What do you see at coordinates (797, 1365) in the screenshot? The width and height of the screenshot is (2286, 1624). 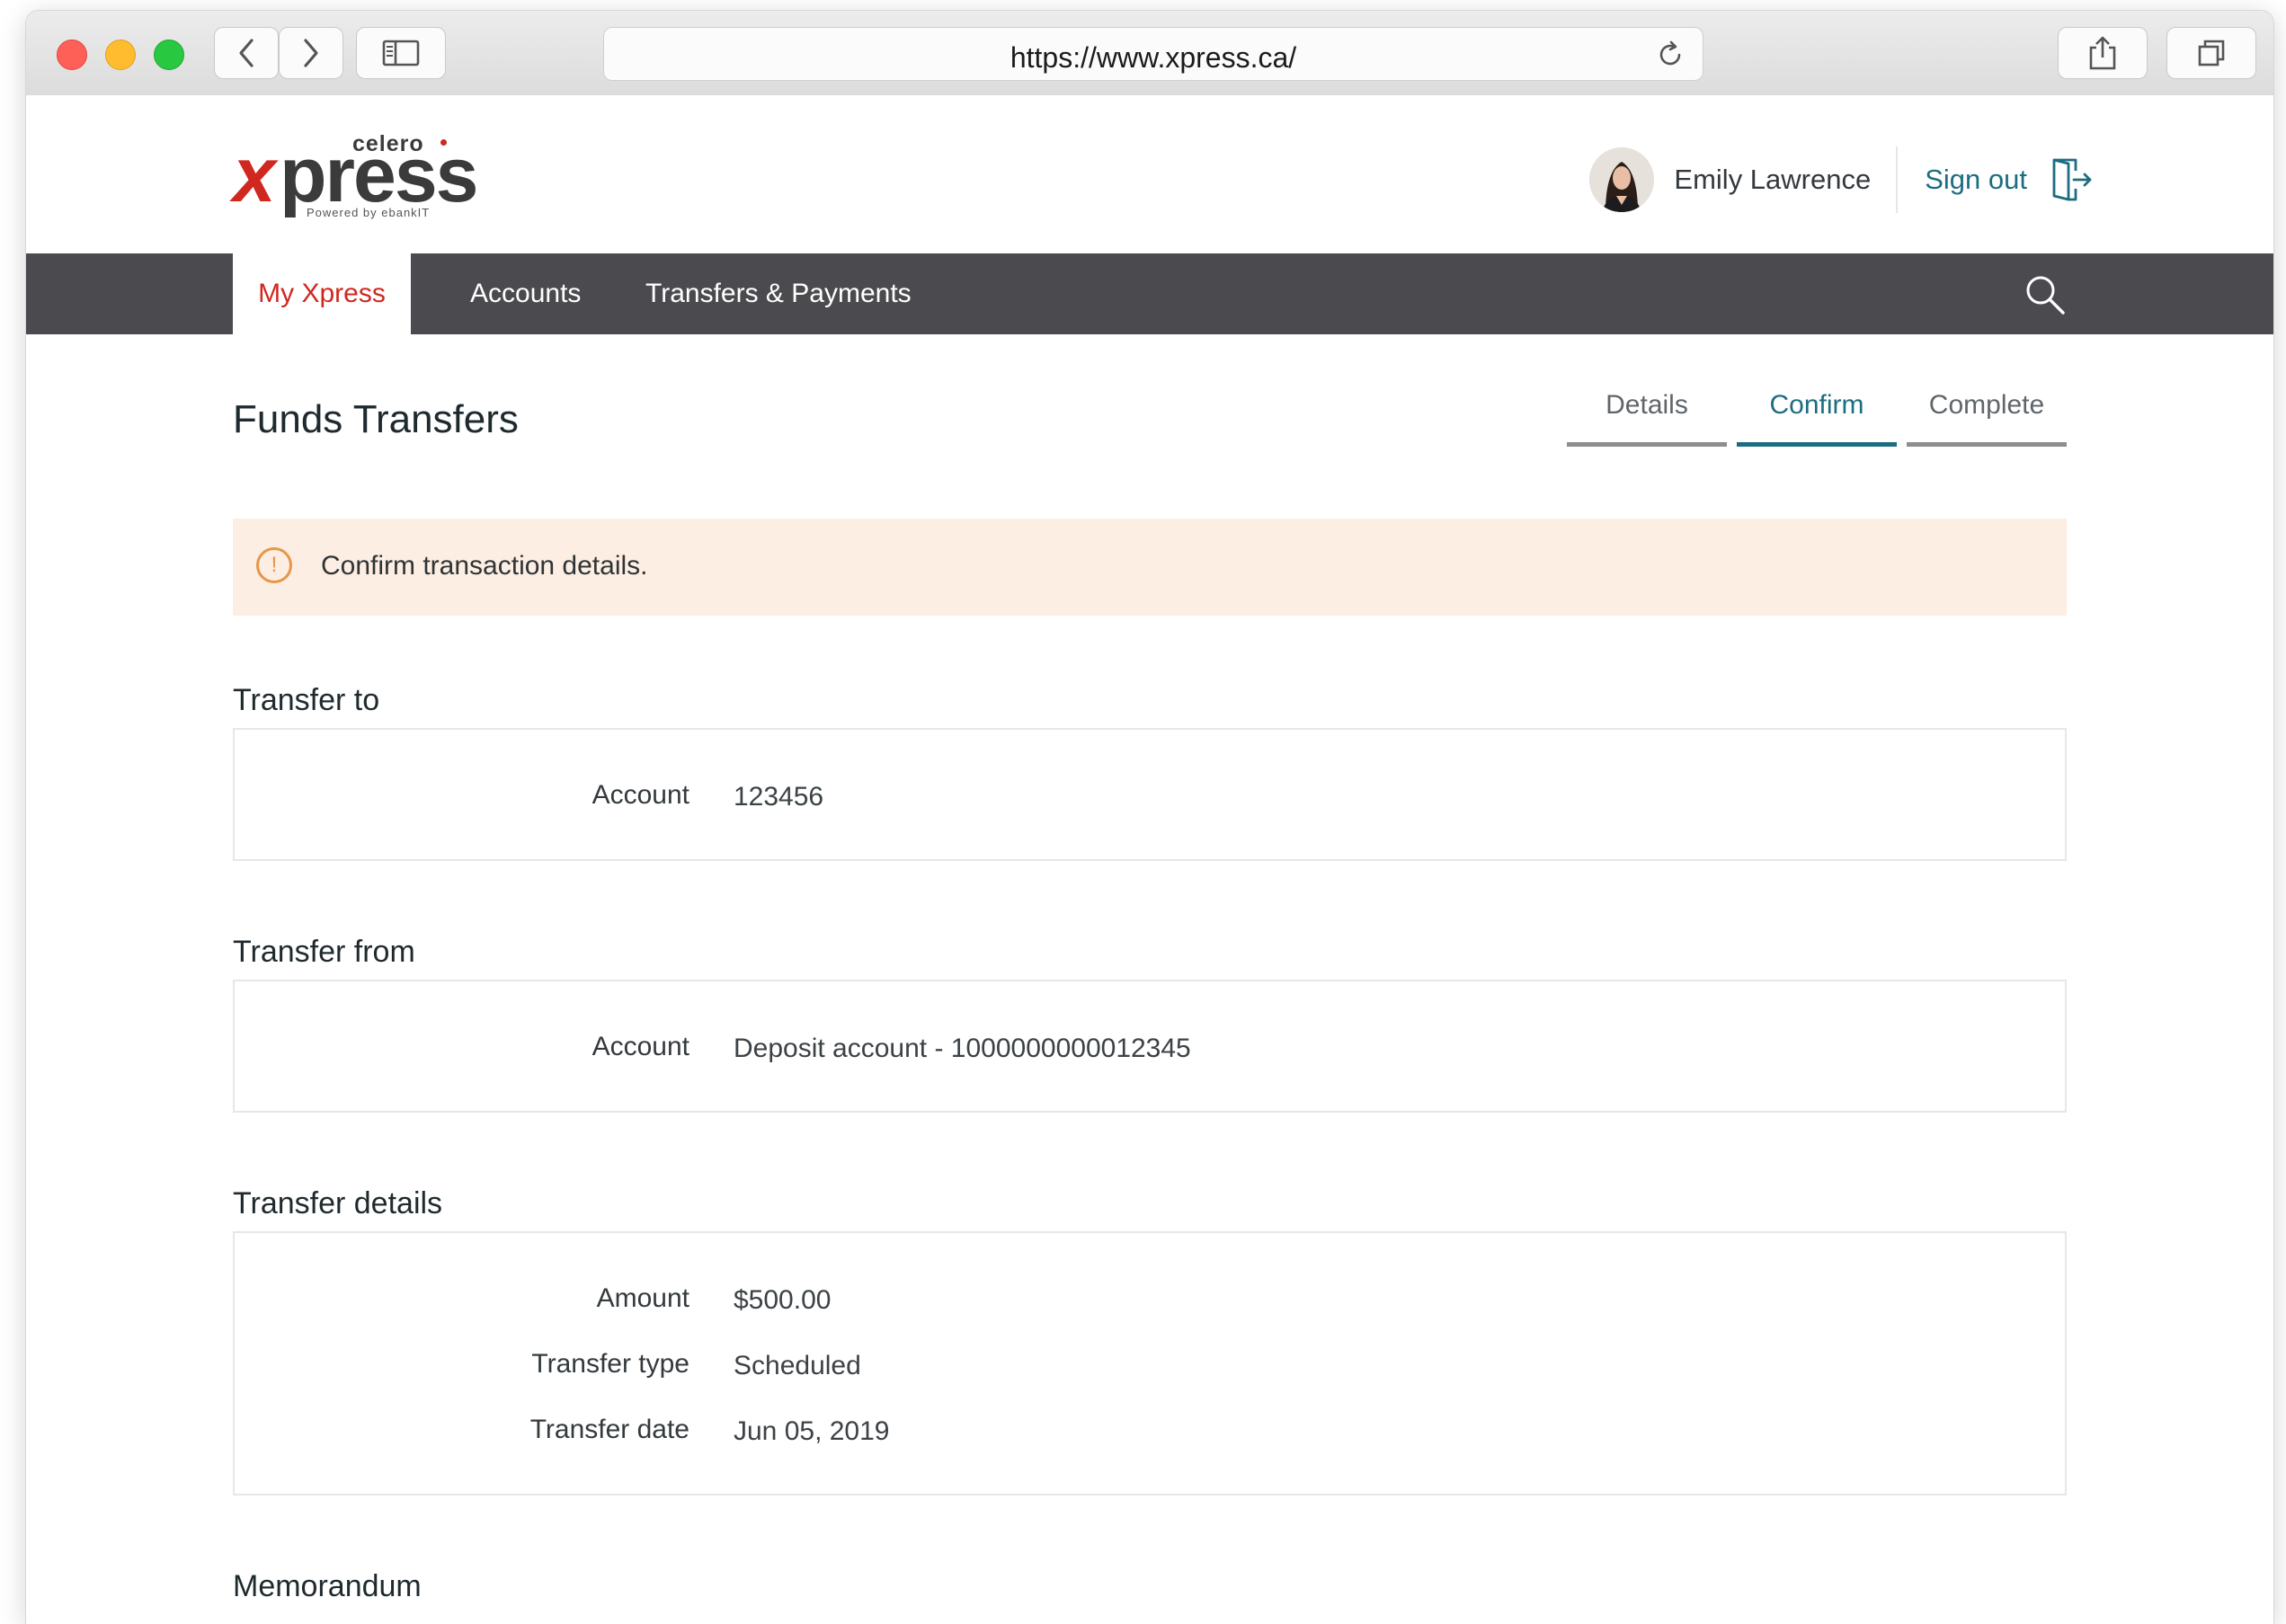 I see `transfer-type-value: Scheduled` at bounding box center [797, 1365].